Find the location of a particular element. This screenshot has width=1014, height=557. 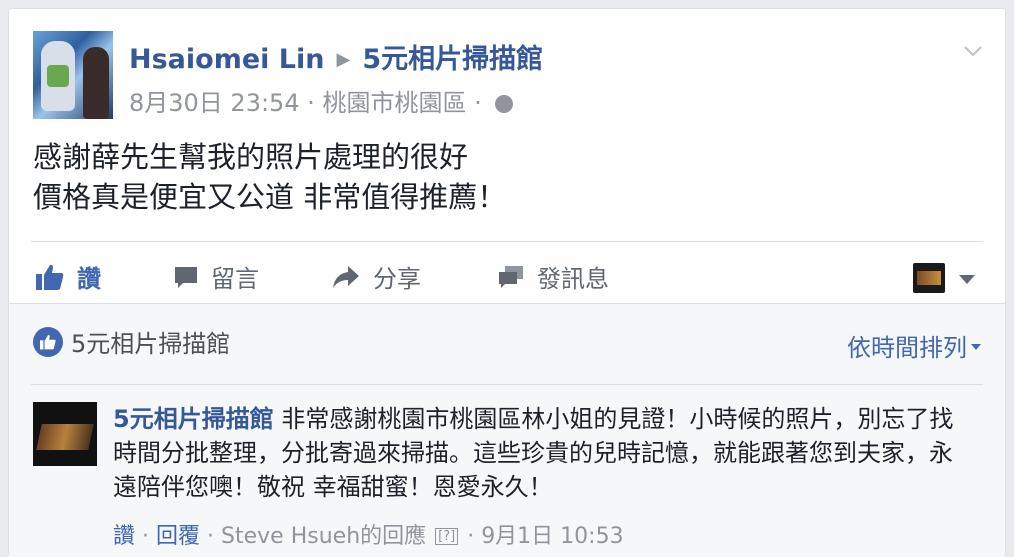

post-location: 桃園市桃園區 is located at coordinates (395, 103).